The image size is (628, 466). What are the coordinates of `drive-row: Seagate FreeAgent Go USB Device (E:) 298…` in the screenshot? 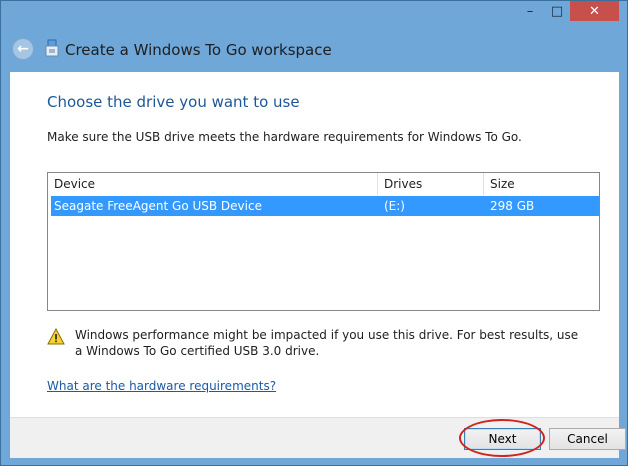 It's located at (325, 206).